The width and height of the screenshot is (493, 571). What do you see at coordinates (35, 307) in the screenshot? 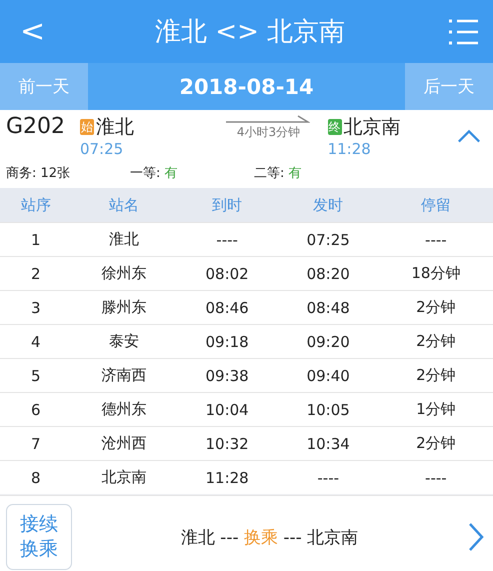
I see `table-cell: 3` at bounding box center [35, 307].